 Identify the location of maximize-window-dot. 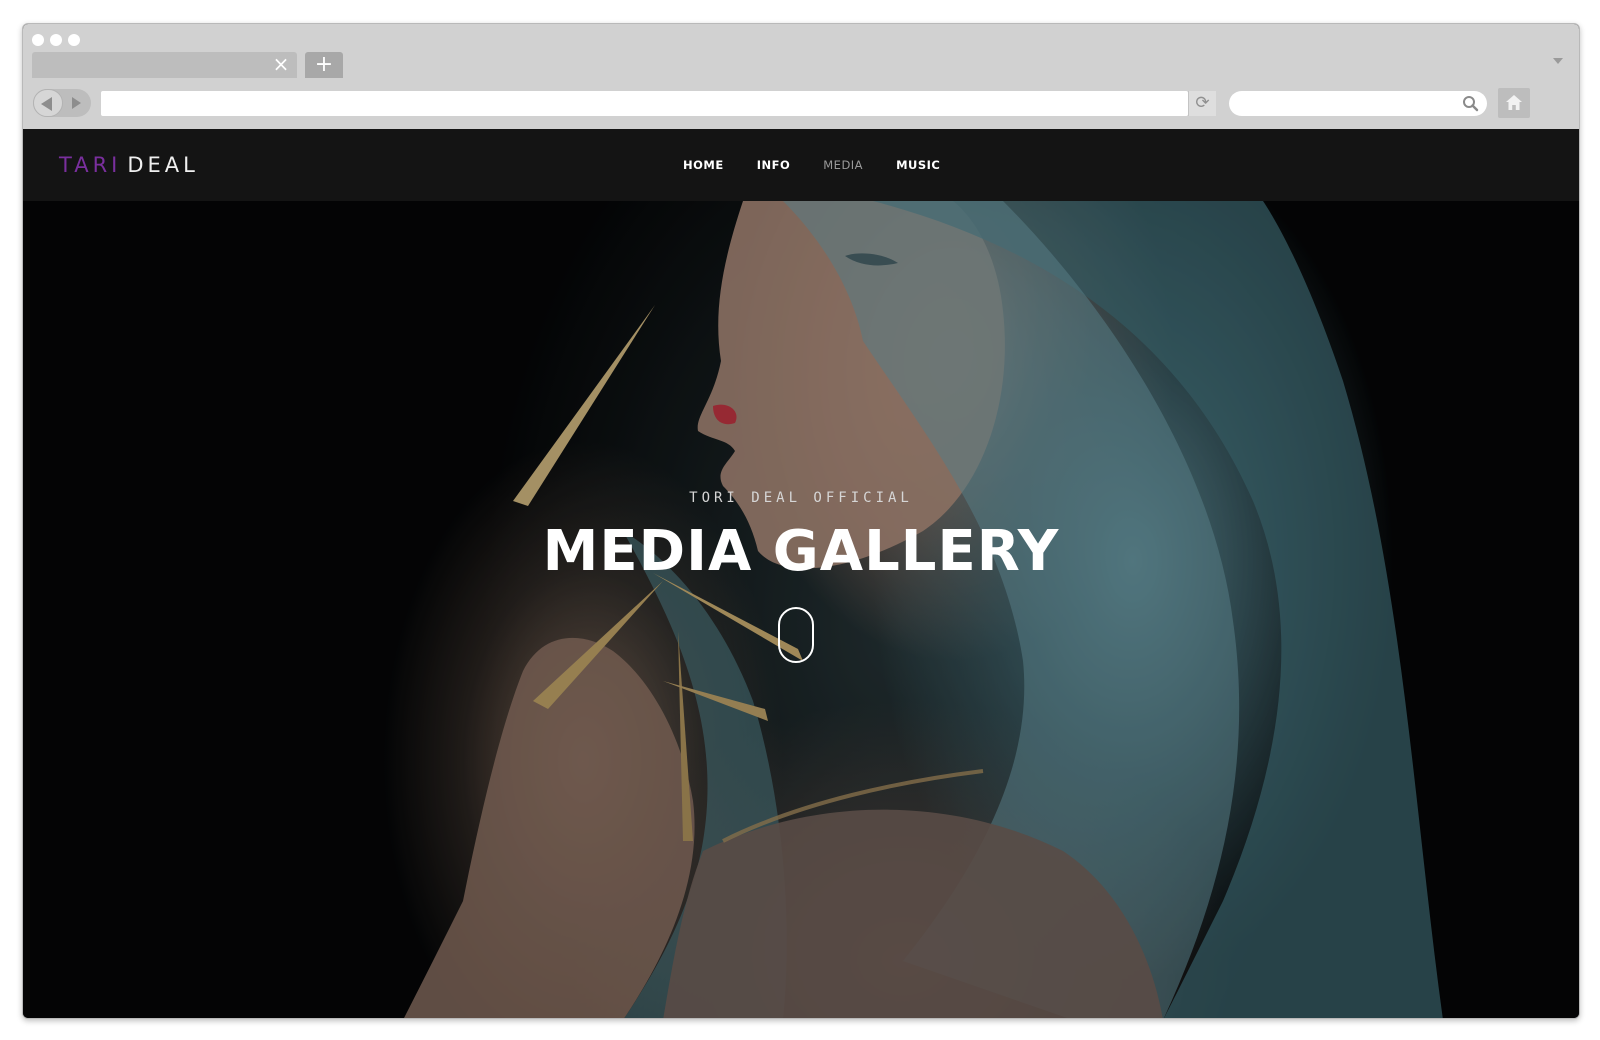
(74, 40).